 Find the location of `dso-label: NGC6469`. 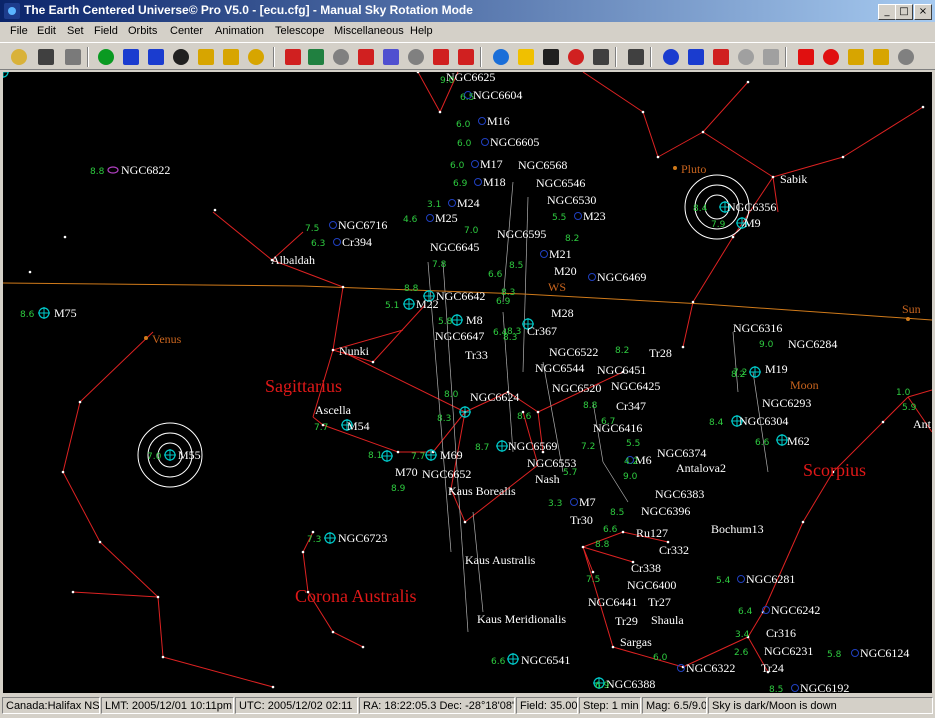

dso-label: NGC6469 is located at coordinates (621, 277).